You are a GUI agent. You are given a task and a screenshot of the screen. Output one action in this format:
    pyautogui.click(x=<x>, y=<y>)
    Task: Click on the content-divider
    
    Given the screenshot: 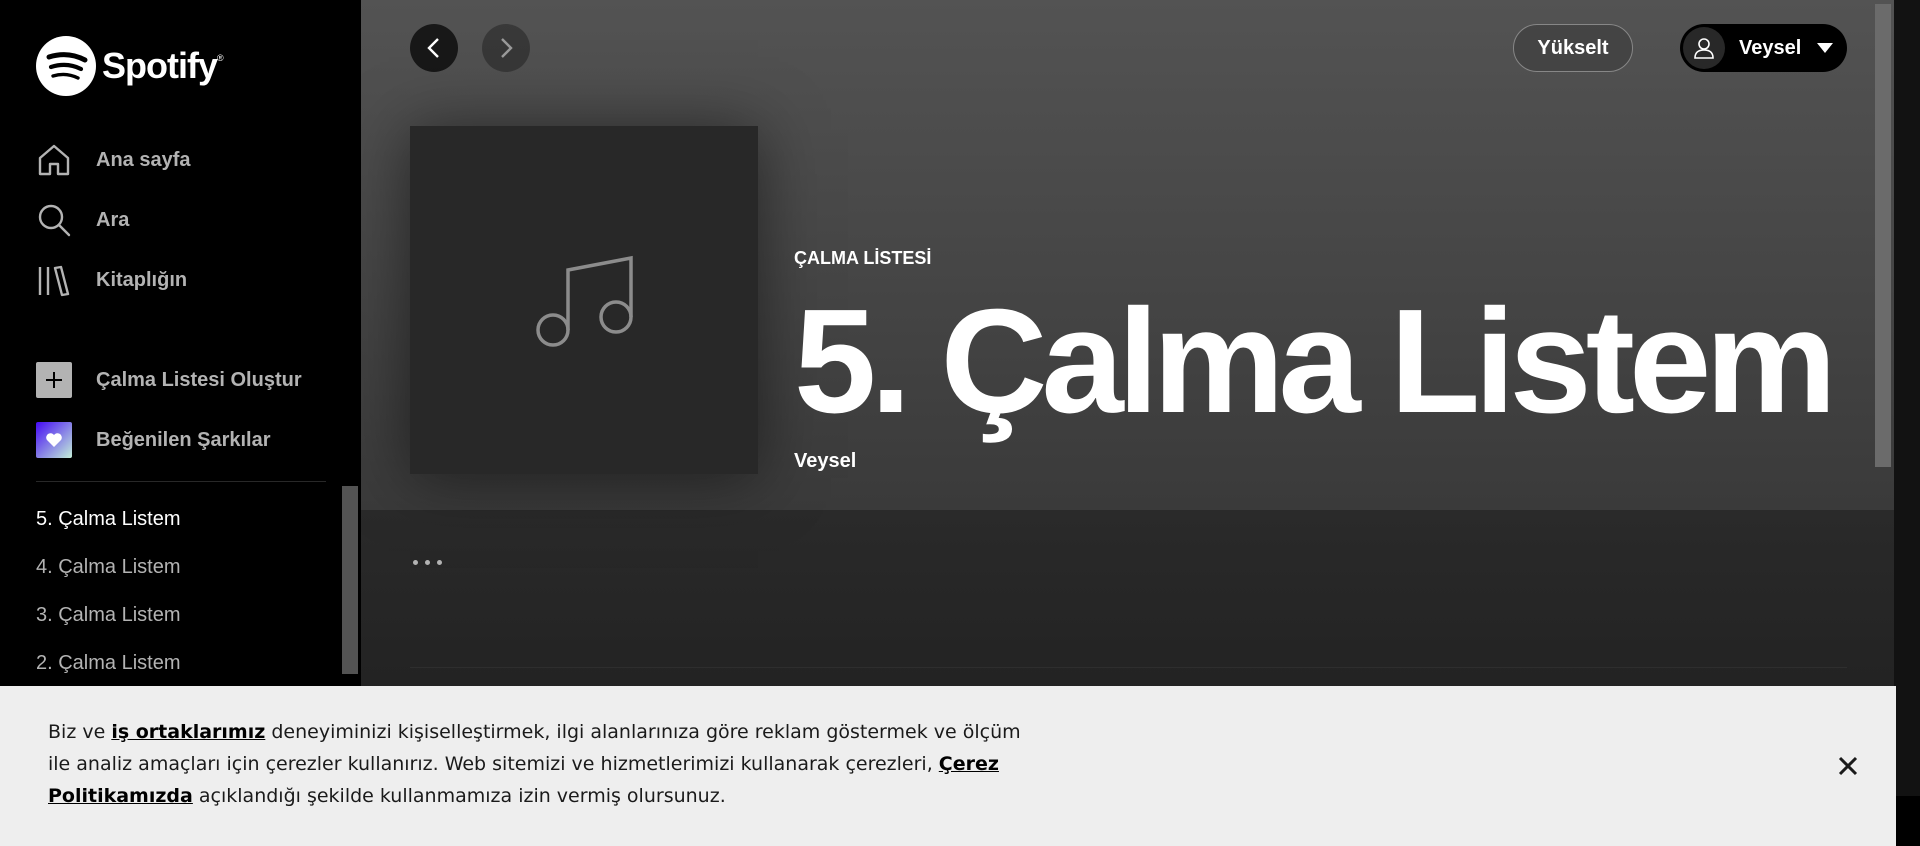 What is the action you would take?
    pyautogui.click(x=1128, y=667)
    